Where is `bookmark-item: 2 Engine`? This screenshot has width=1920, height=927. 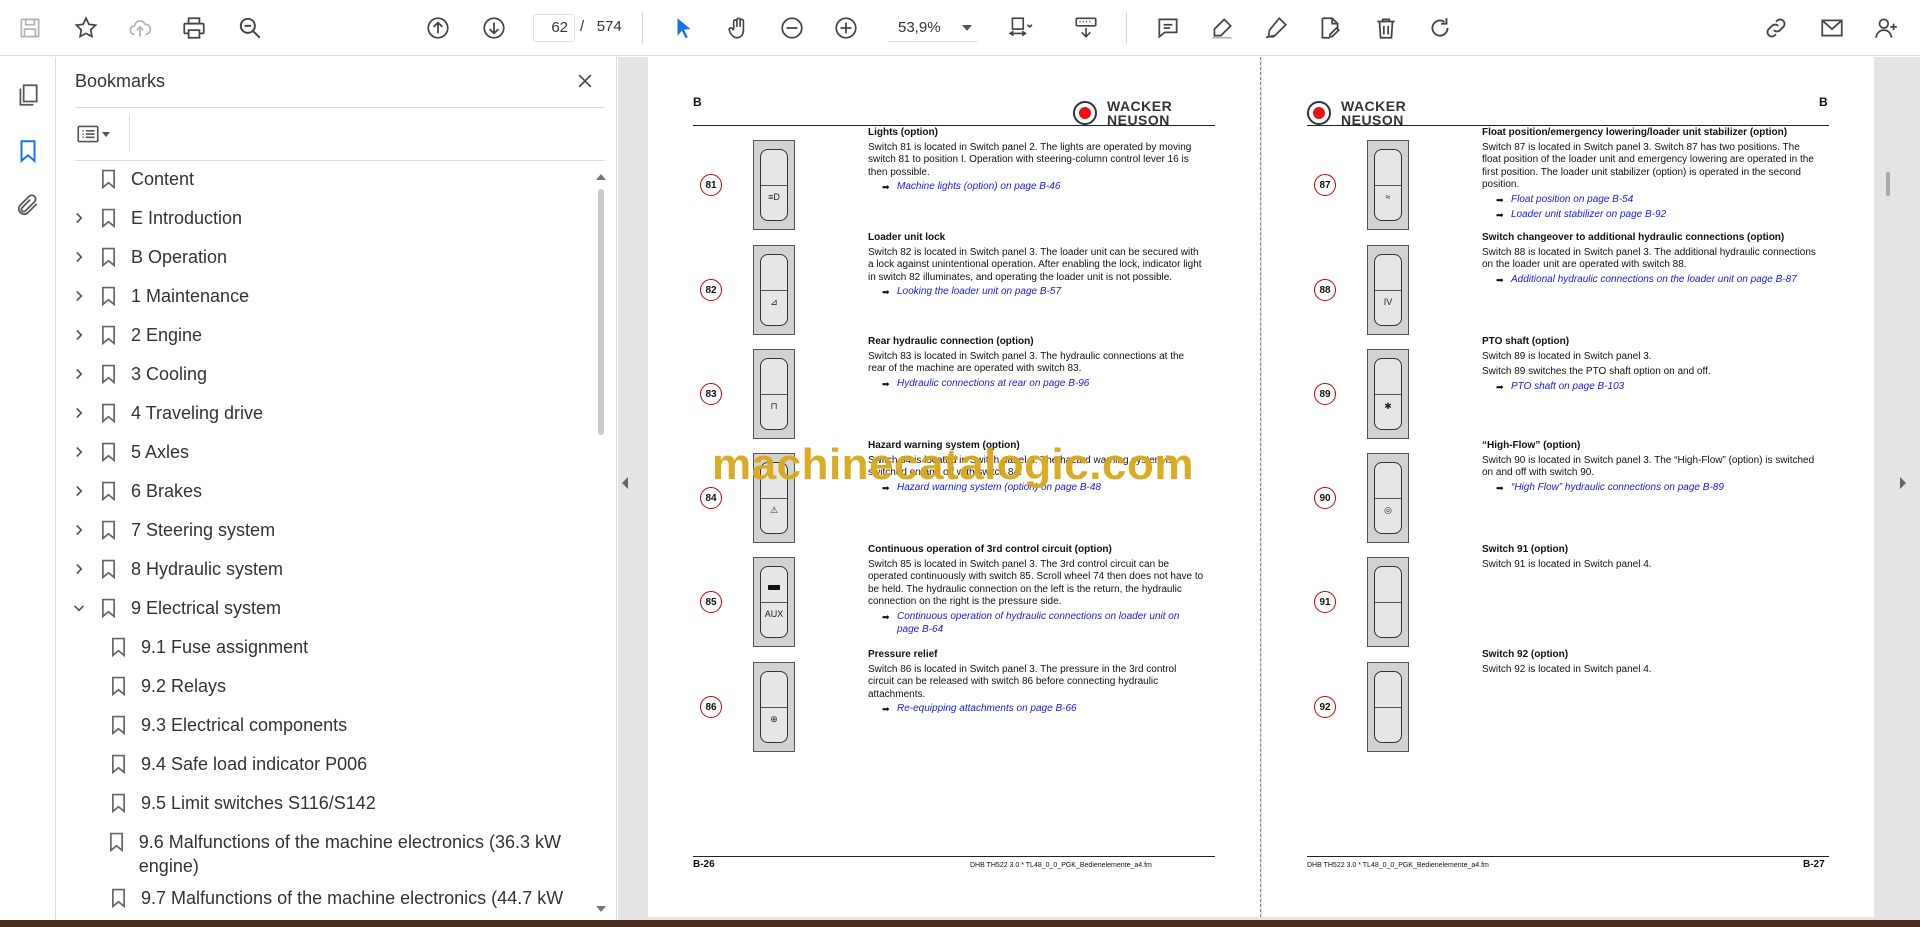 bookmark-item: 2 Engine is located at coordinates (324, 341).